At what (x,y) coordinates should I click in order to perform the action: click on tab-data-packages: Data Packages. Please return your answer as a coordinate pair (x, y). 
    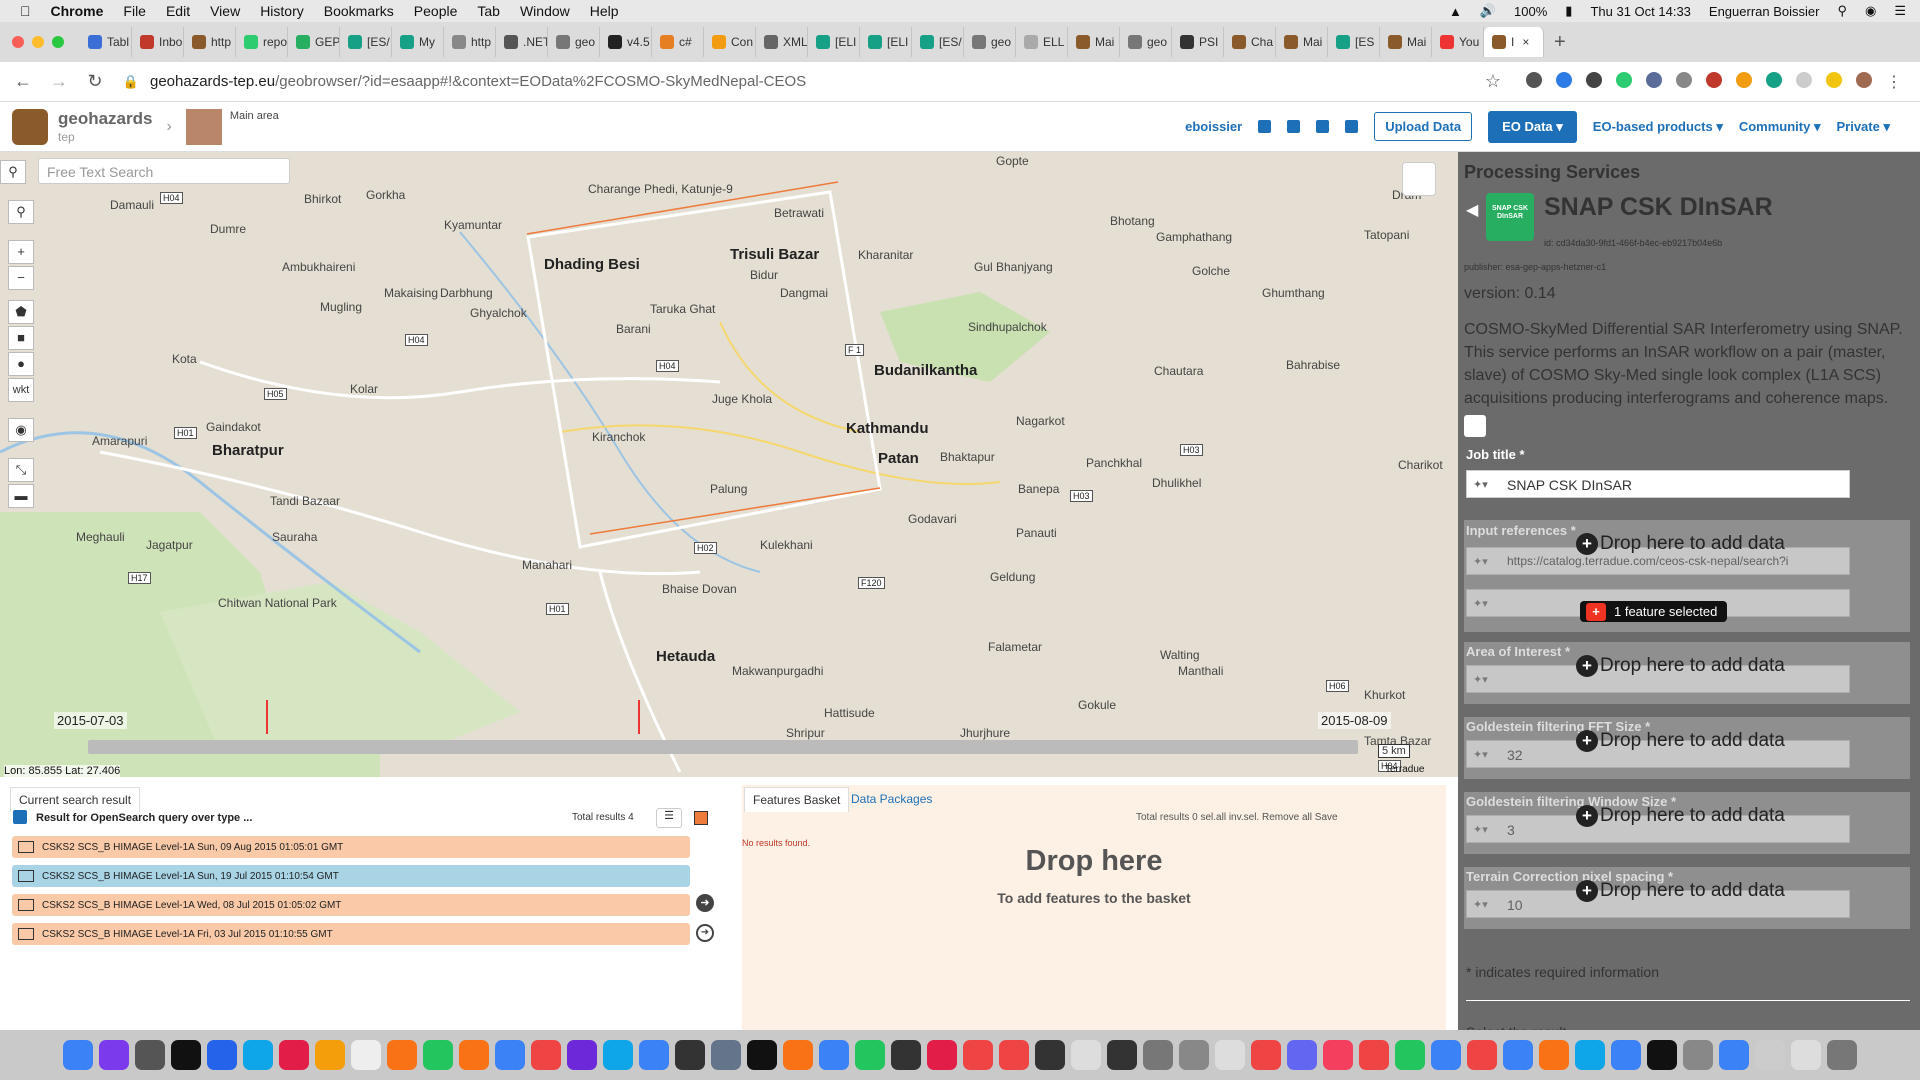
    Looking at the image, I should click on (891, 799).